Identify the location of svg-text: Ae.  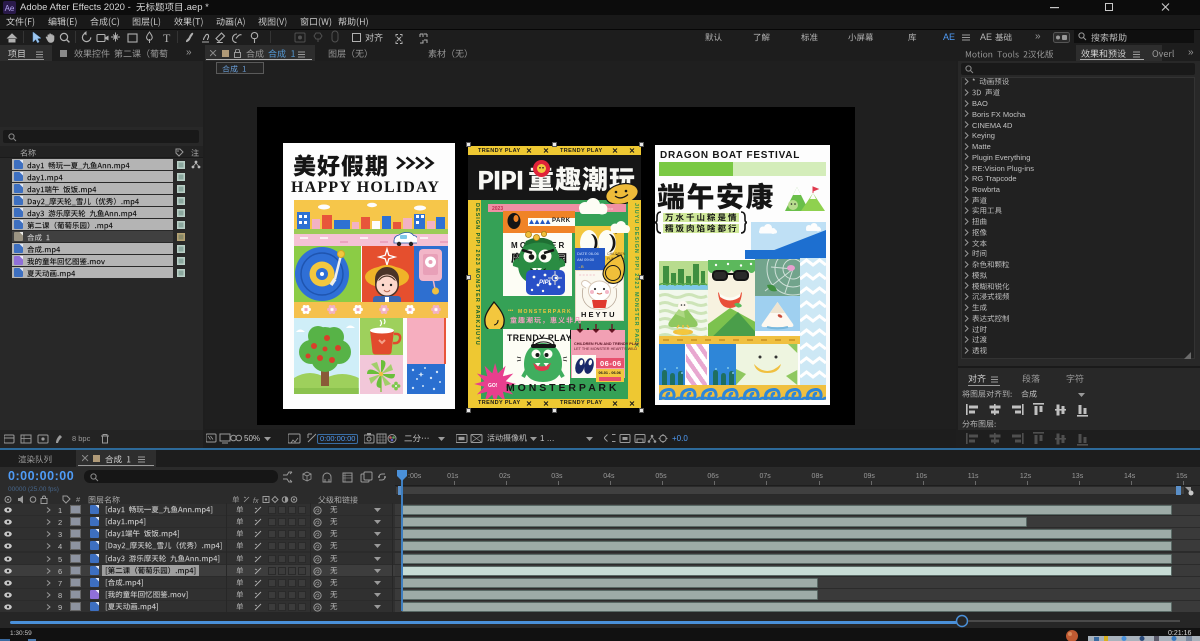
(10, 8).